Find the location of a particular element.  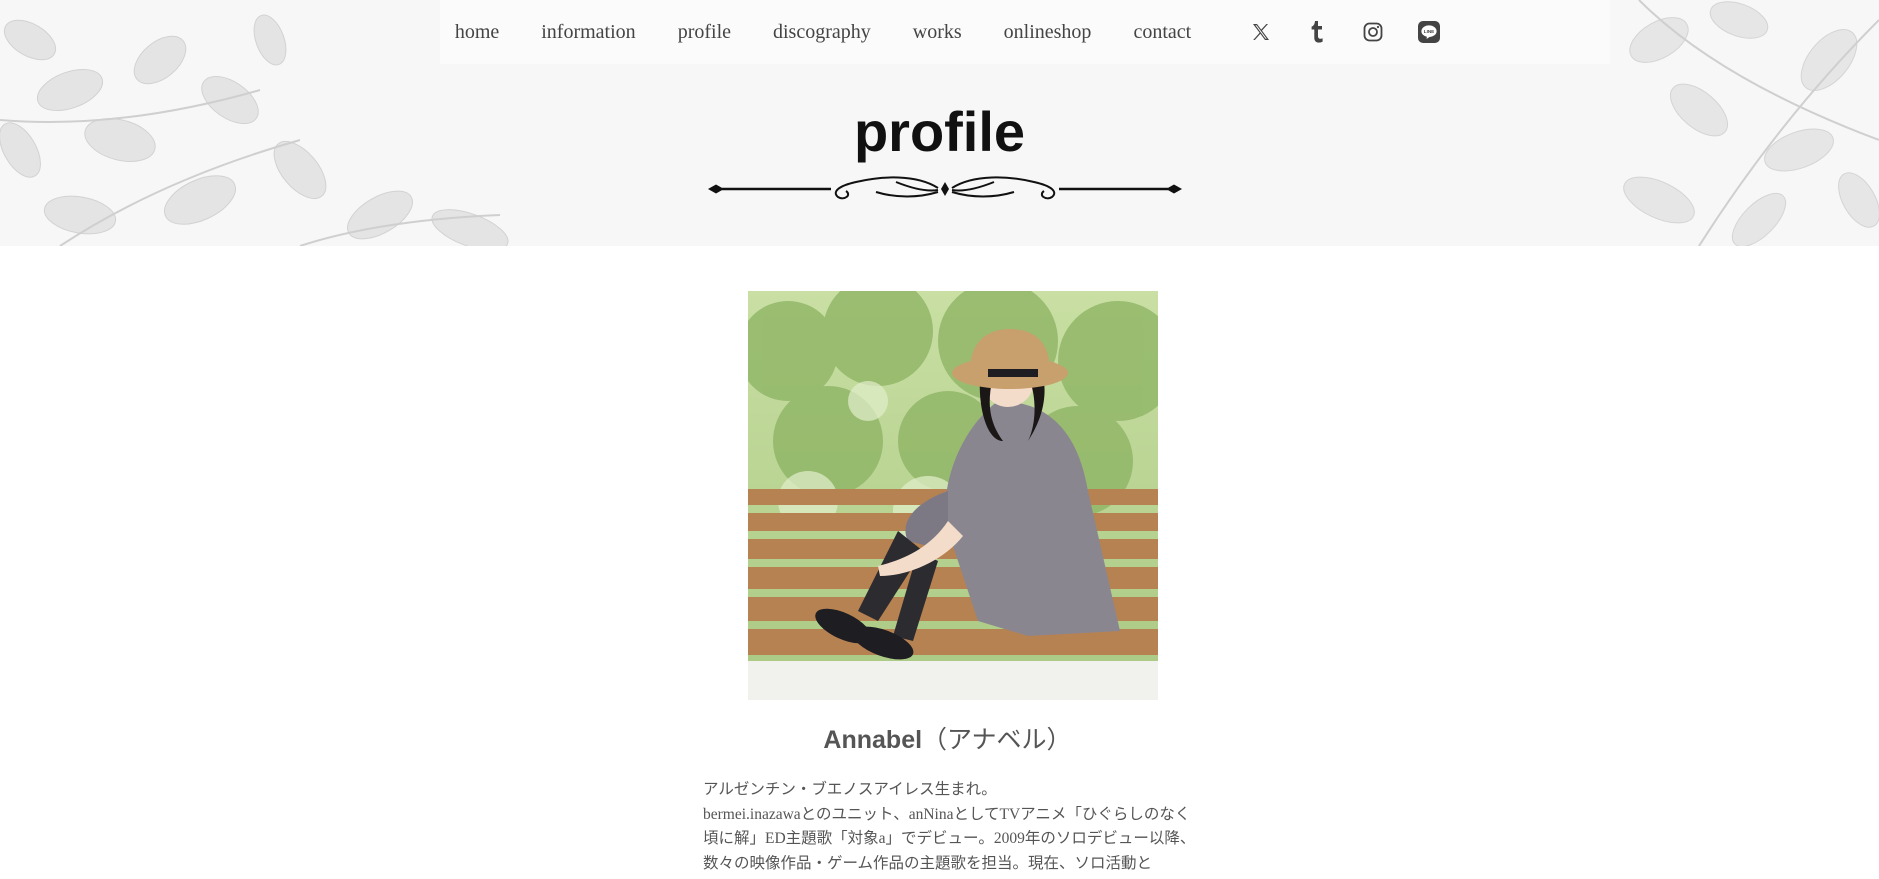

title-ornament is located at coordinates (945, 188).